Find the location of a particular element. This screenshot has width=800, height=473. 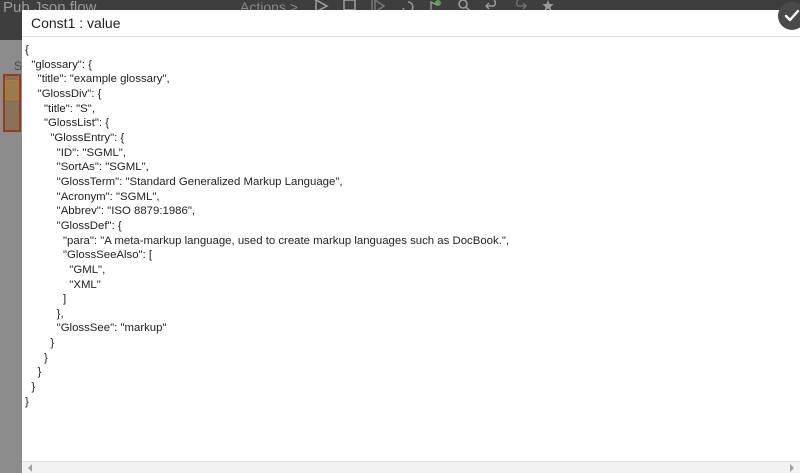

confirm-button is located at coordinates (789, 16).